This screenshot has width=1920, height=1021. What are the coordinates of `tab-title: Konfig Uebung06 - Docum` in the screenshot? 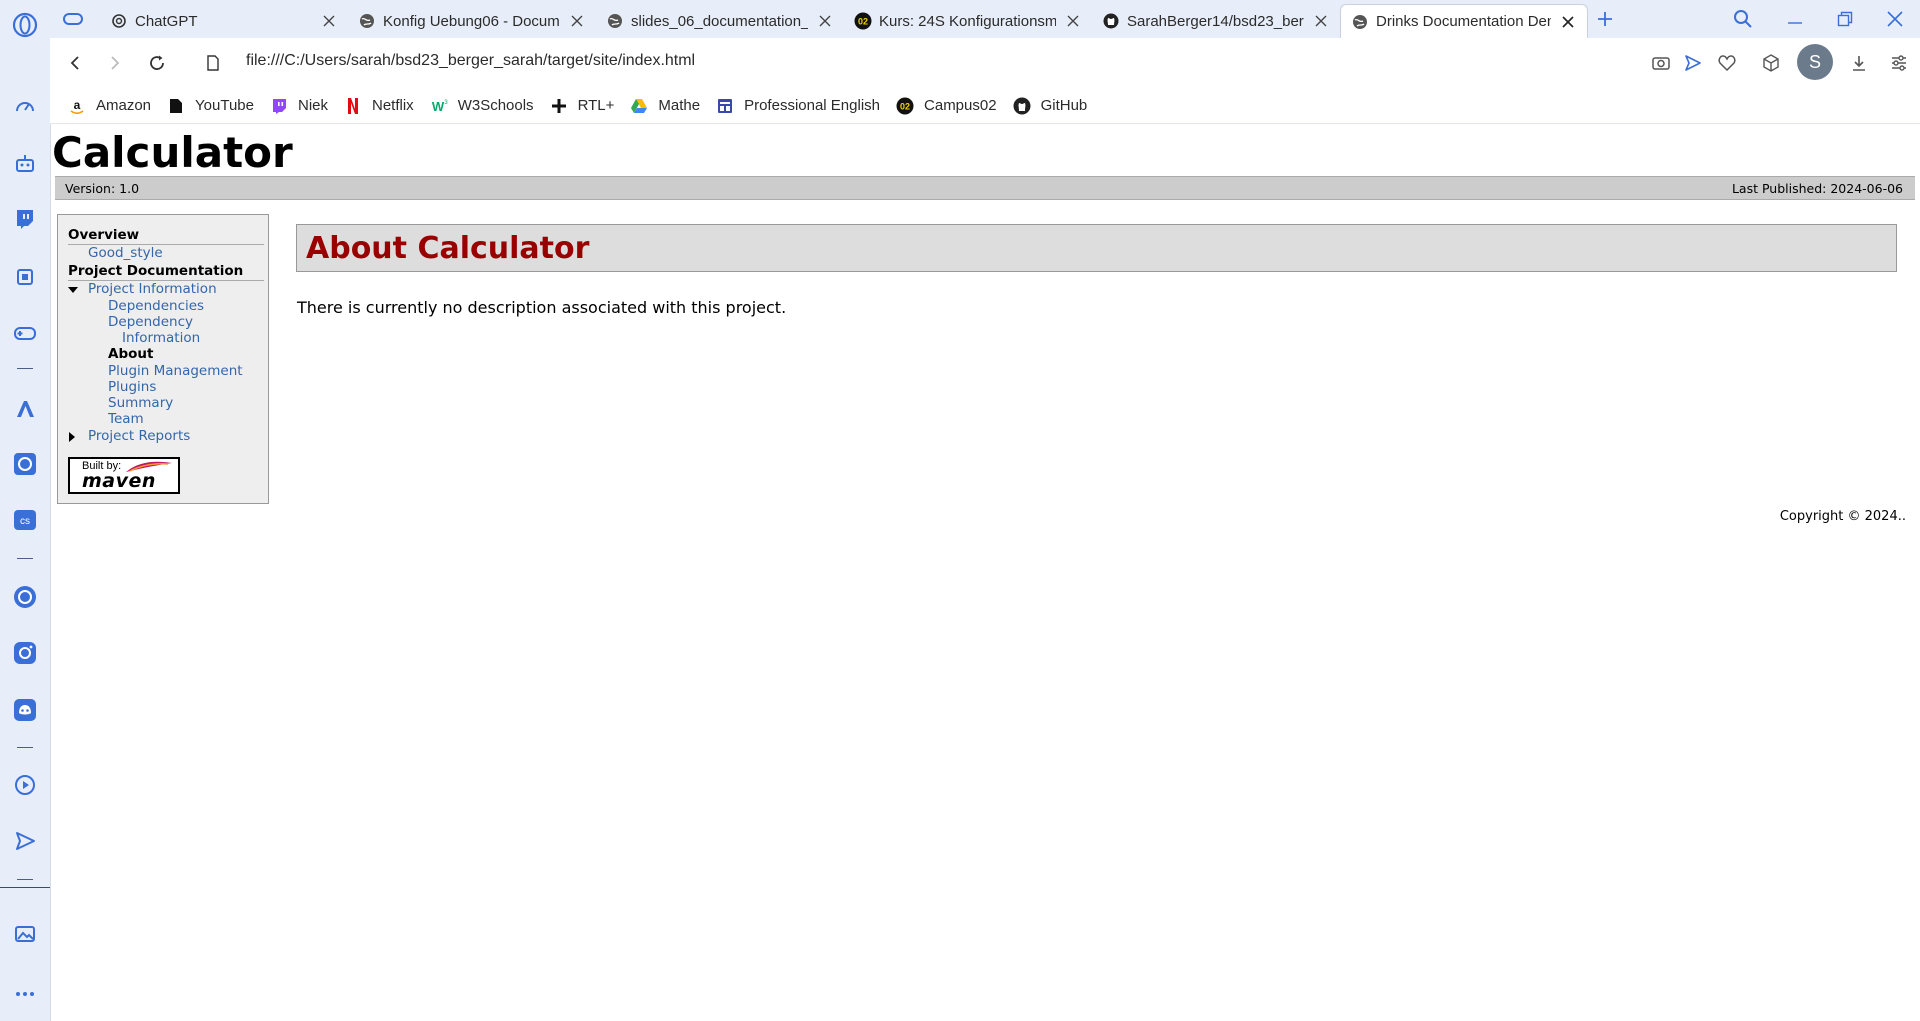 It's located at (471, 21).